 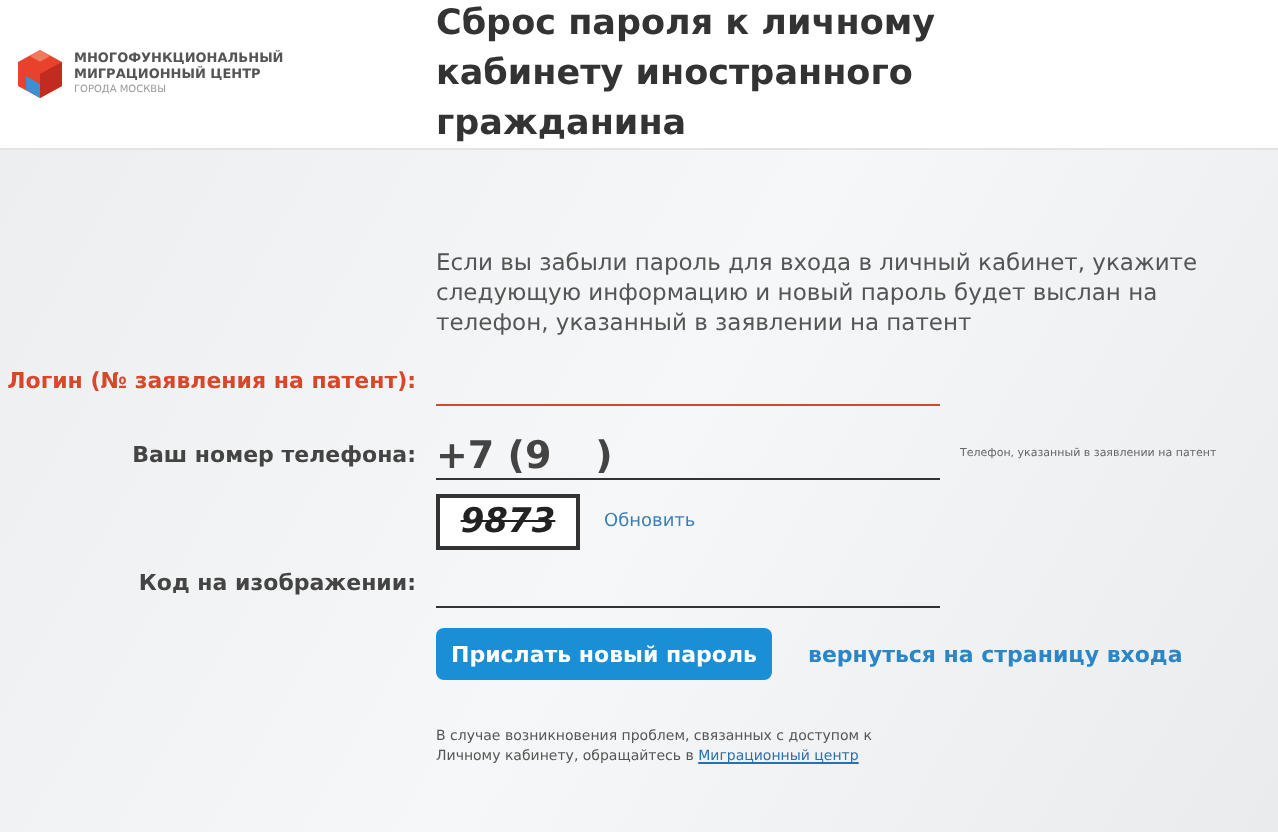 I want to click on intro-text: Если вы забыли пароль для входа в личный кабинет, укажите следующую информацию и новый пароль будет выслан на телефон, указанный в заявлении на патент, so click(x=818, y=293).